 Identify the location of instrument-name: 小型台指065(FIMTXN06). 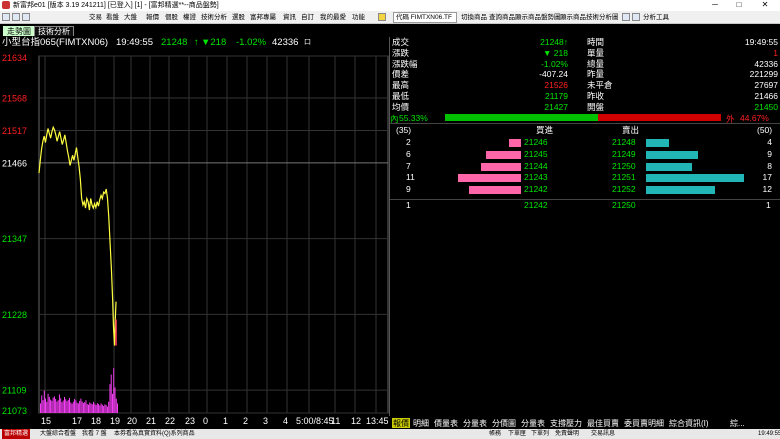
(55, 42).